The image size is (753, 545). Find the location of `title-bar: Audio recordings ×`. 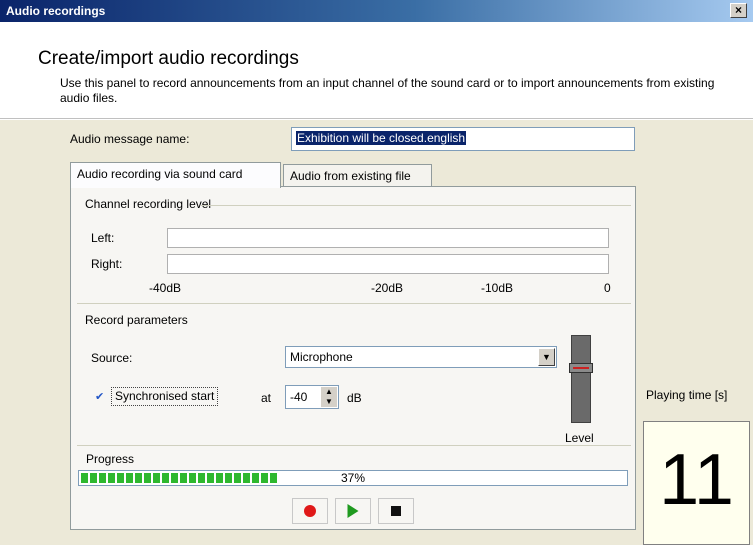

title-bar: Audio recordings × is located at coordinates (376, 11).